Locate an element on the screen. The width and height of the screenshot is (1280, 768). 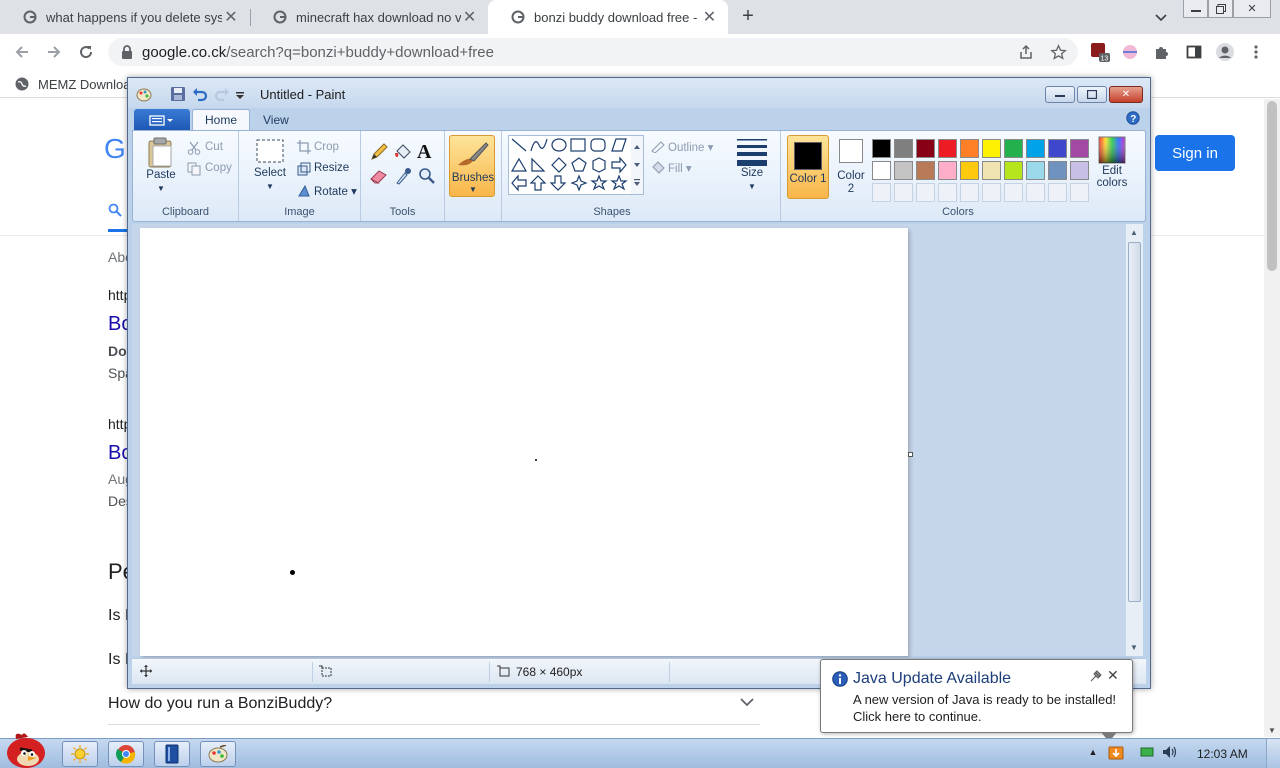
quick-access-dropdown-icon is located at coordinates (242, 94).